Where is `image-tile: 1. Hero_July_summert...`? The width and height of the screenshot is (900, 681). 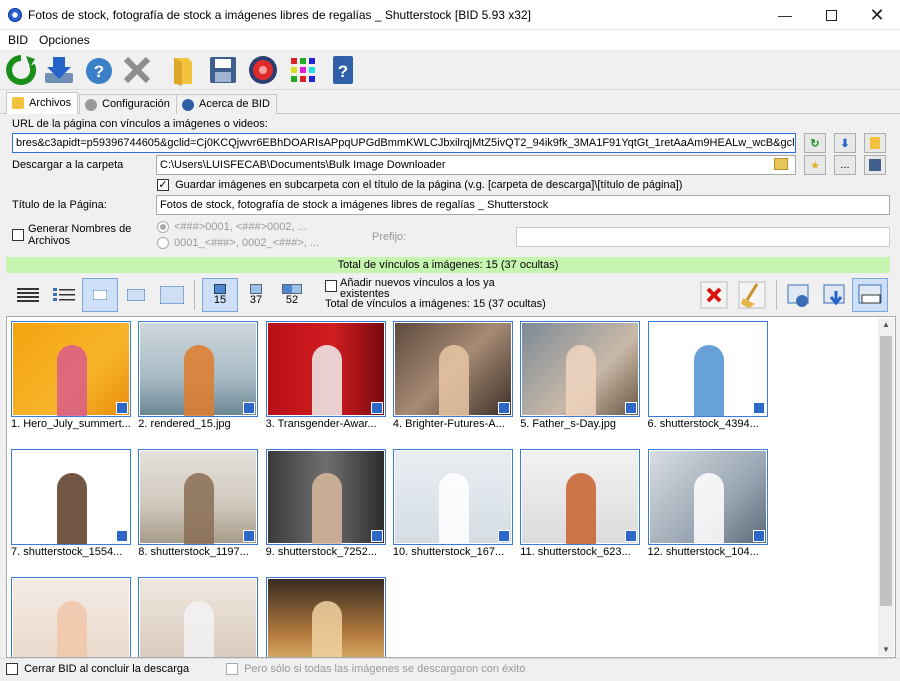 image-tile: 1. Hero_July_summert... is located at coordinates (71, 378).